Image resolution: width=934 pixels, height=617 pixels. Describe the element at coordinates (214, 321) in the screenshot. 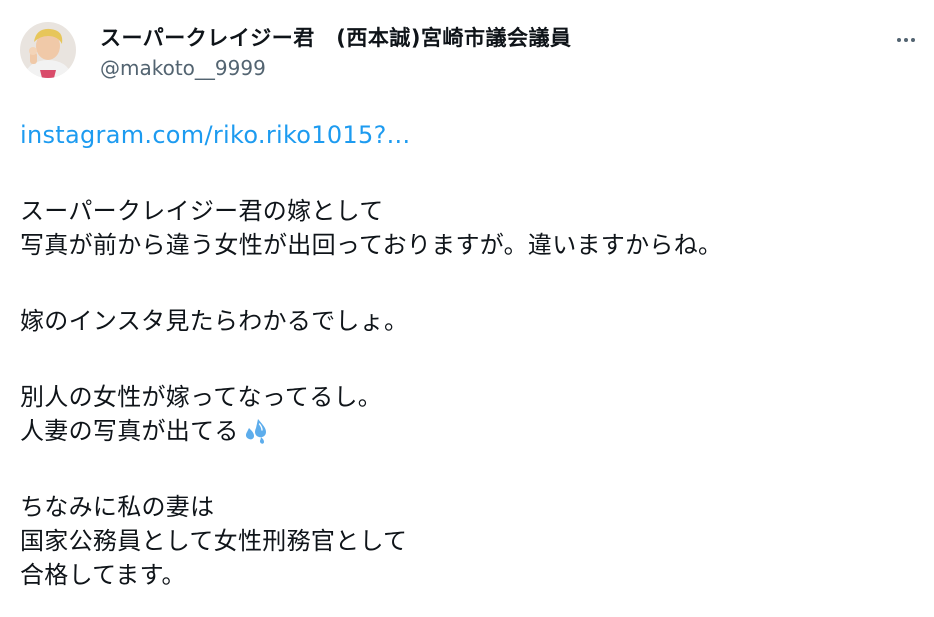

I see `text-line: 嫁のインスタ見たらわかるでしょ。` at that location.